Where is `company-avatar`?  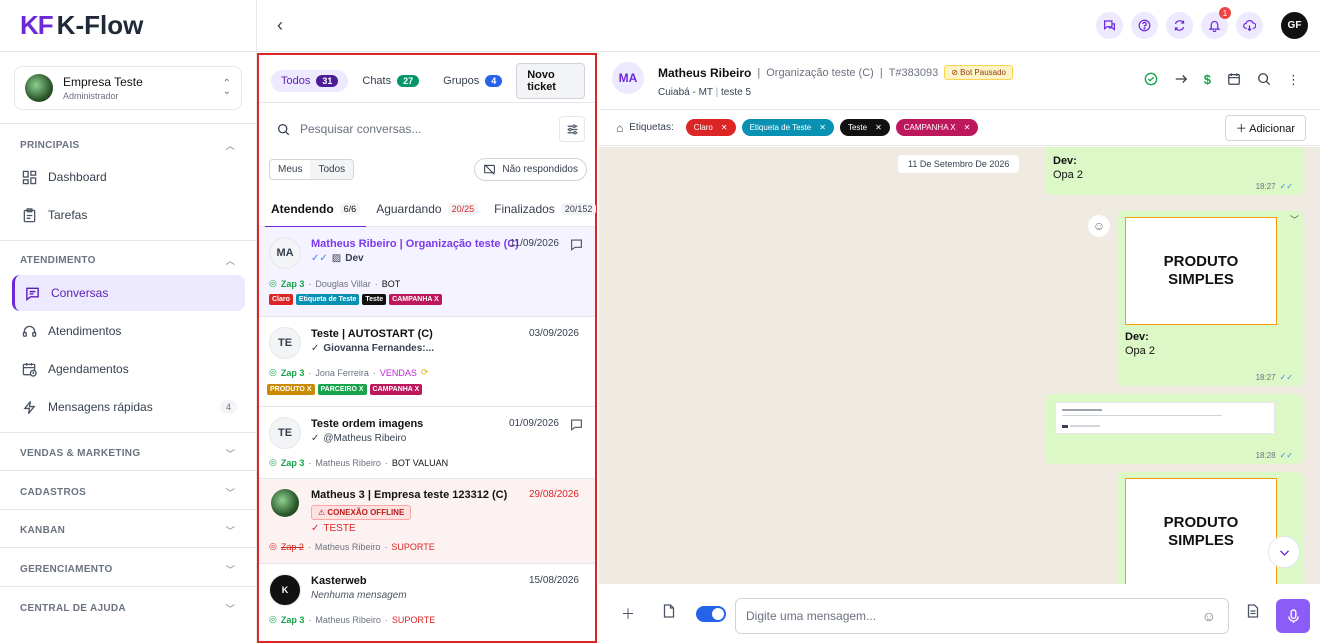
company-avatar is located at coordinates (39, 88).